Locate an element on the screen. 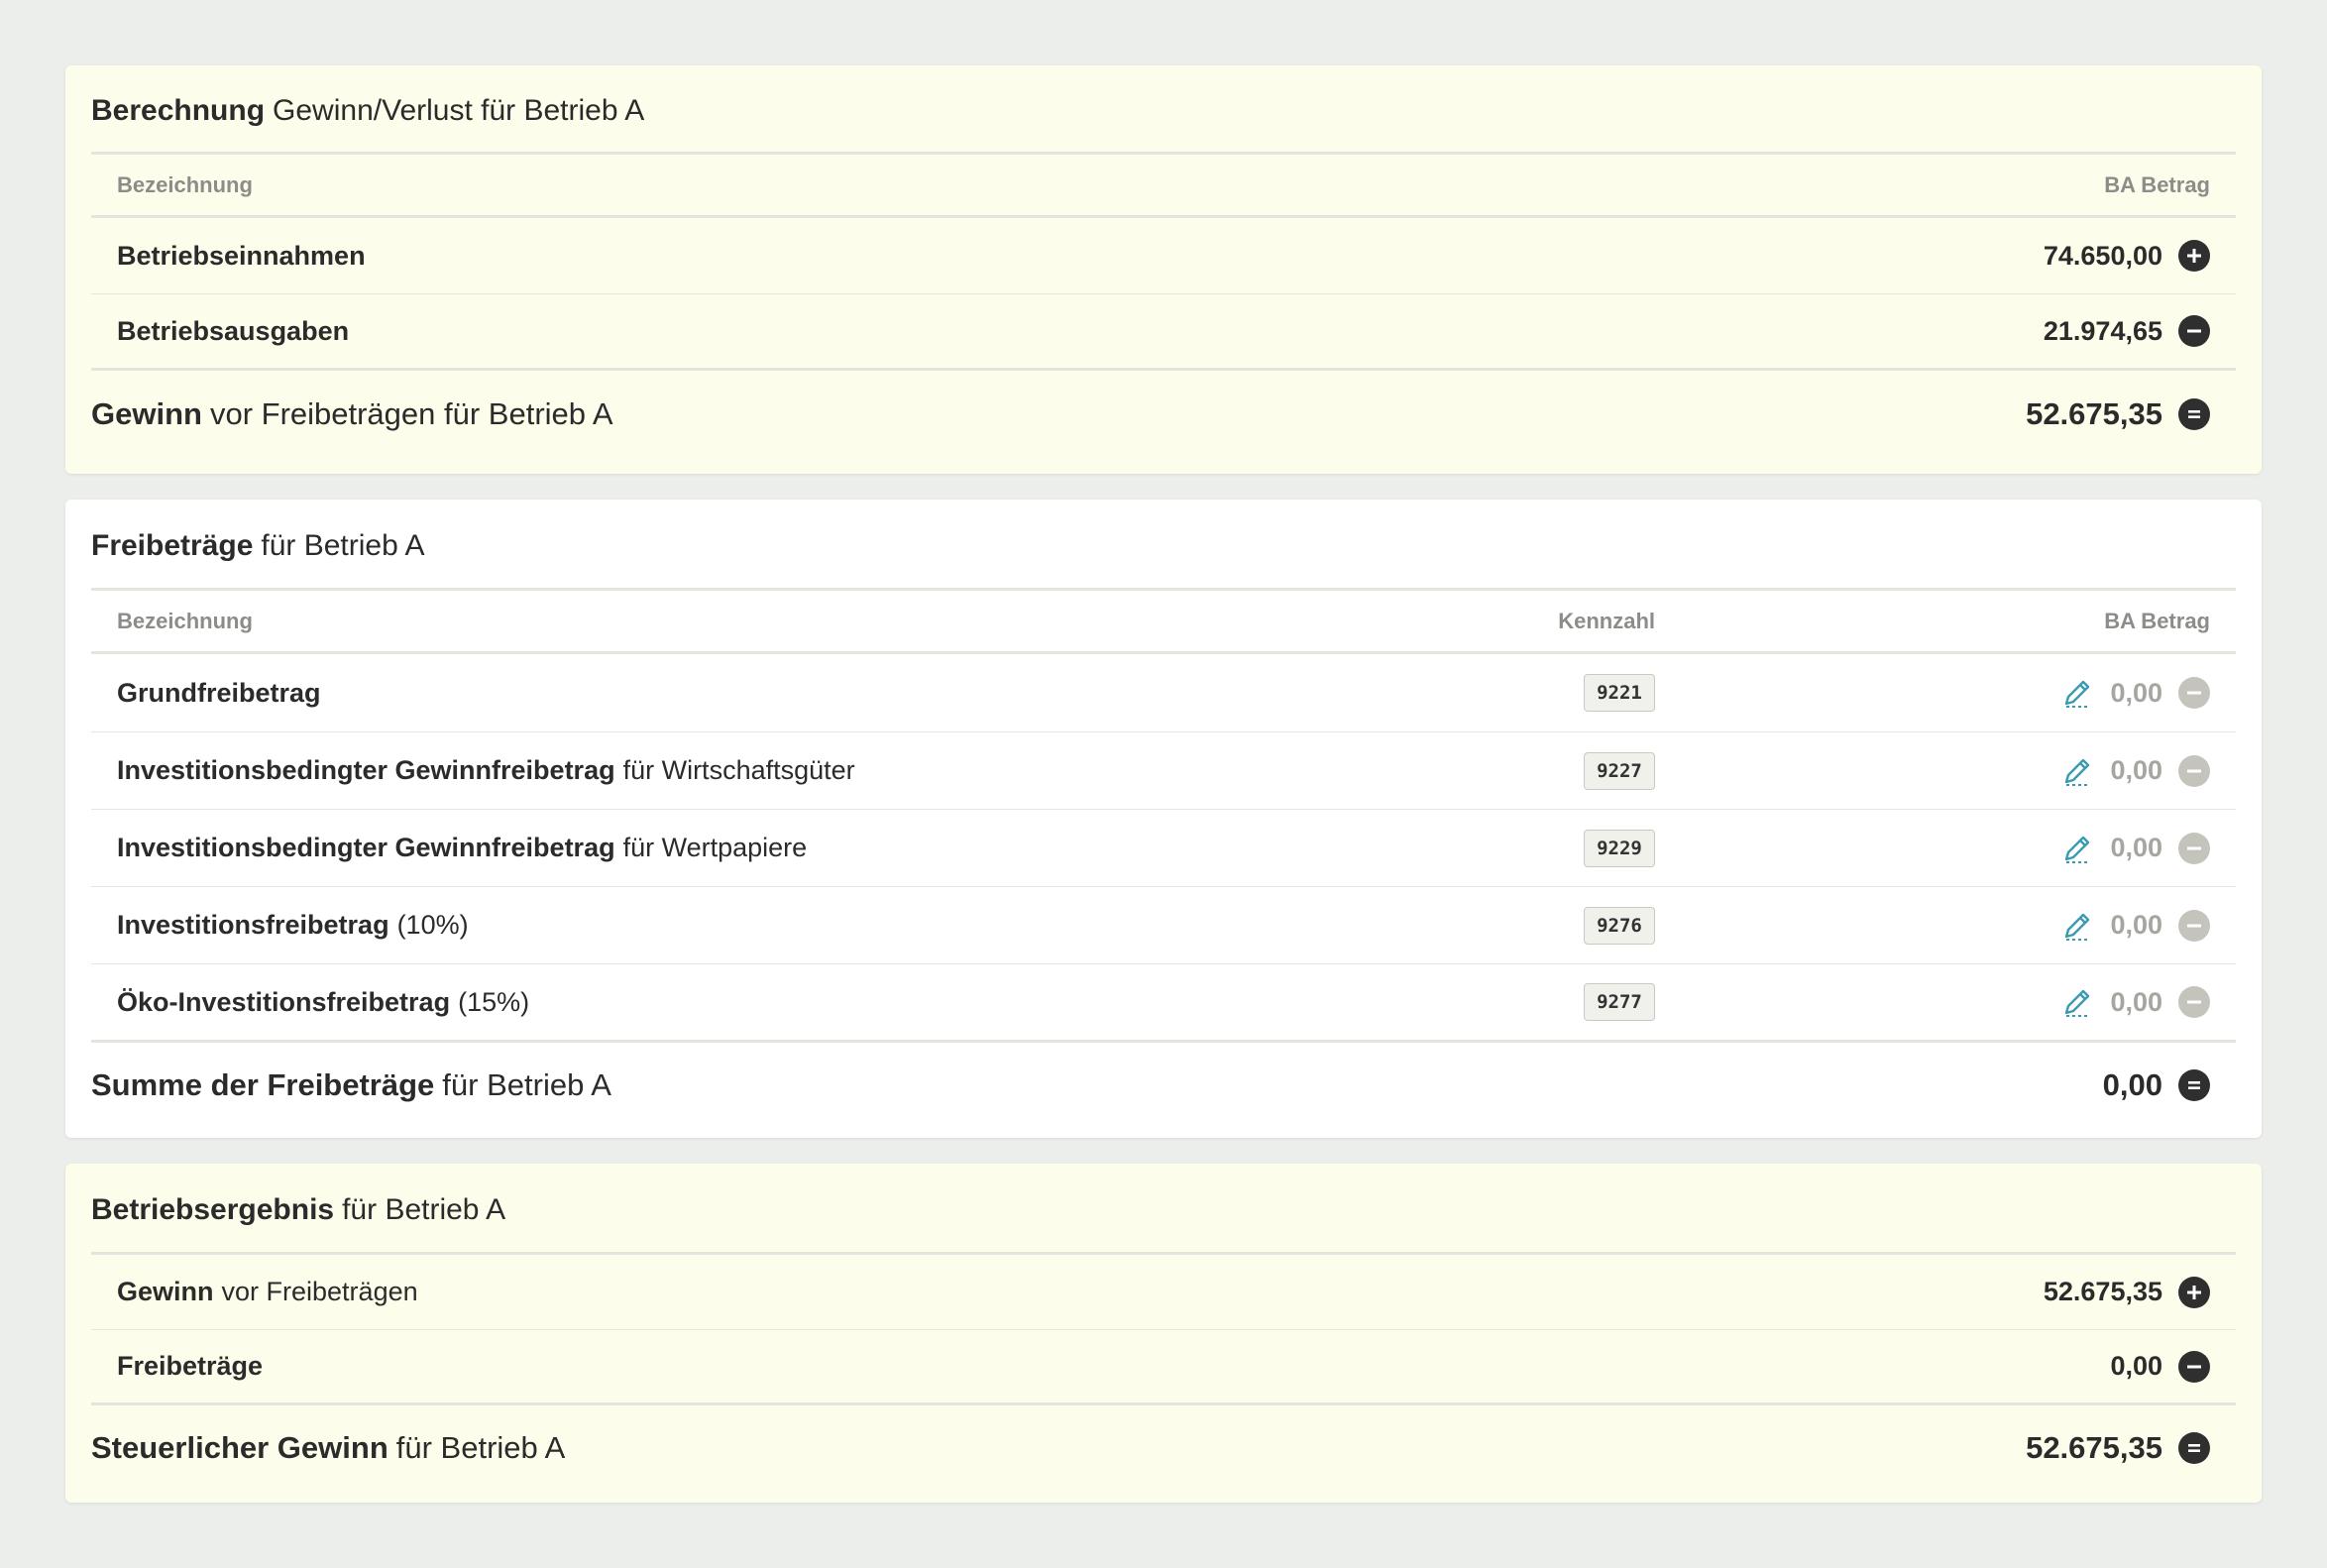 The width and height of the screenshot is (2327, 1568). title-bold: Betriebsergebnis is located at coordinates (213, 1209).